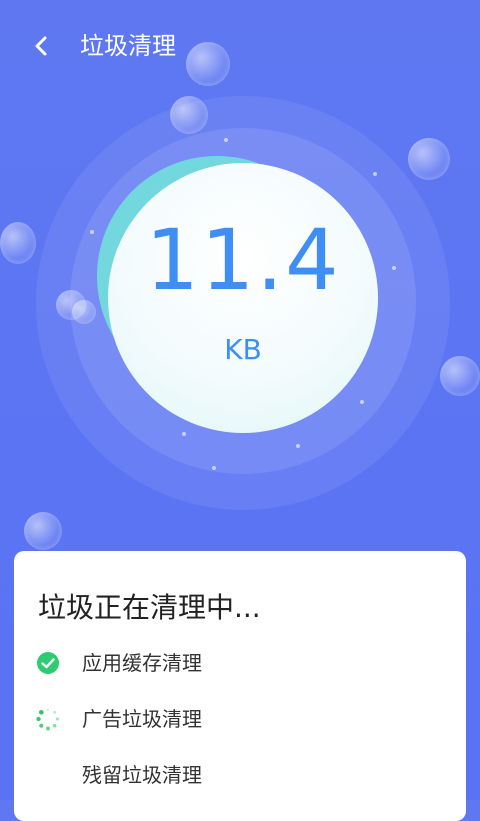  Describe the element at coordinates (142, 663) in the screenshot. I see `task-label: 应用缓存清理` at that location.